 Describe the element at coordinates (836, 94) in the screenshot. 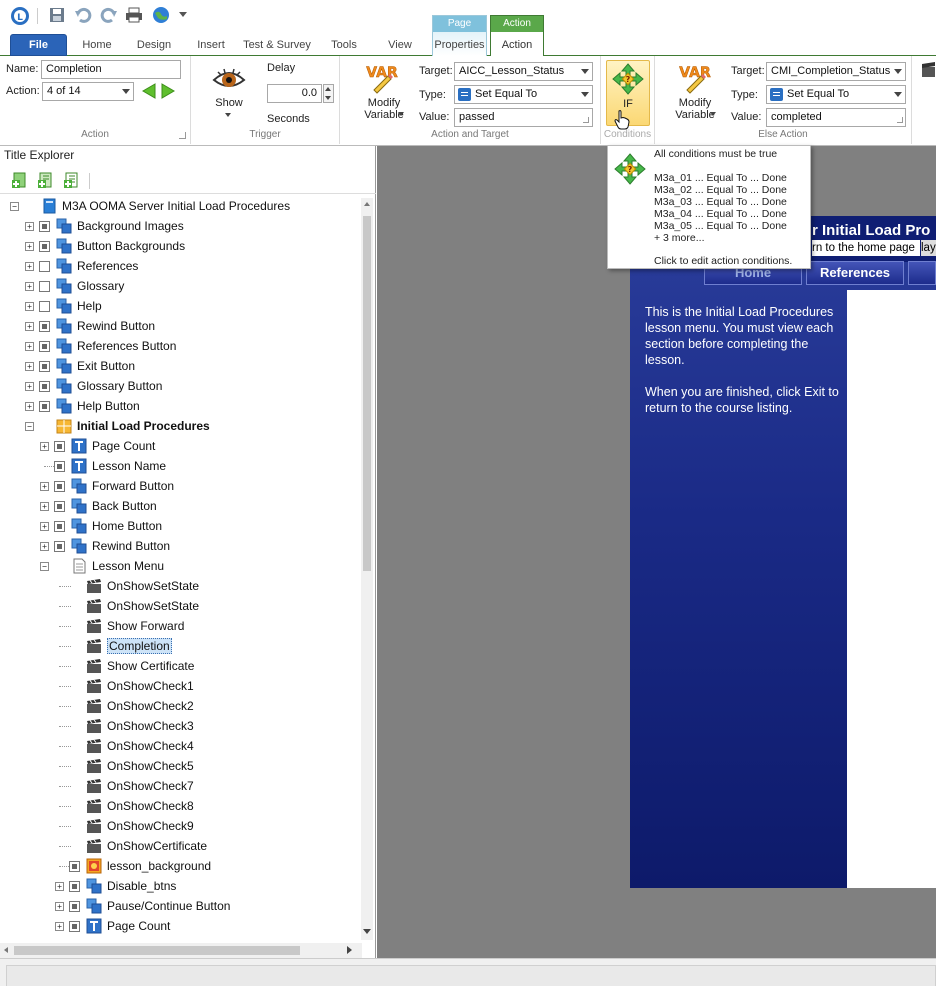

I see `else-type-select: Set Equal To` at that location.